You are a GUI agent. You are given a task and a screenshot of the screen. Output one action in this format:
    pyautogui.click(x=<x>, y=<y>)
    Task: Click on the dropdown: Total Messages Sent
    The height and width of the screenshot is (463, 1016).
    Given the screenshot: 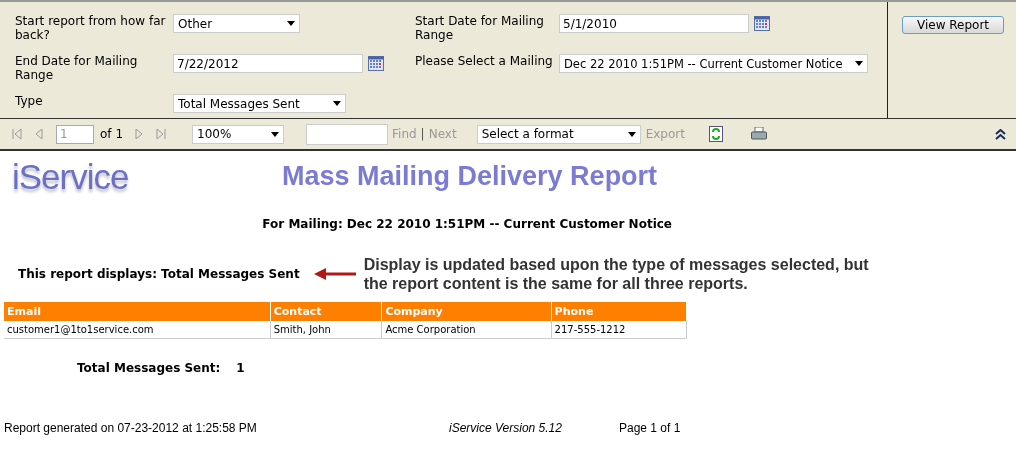 What is the action you would take?
    pyautogui.click(x=259, y=103)
    